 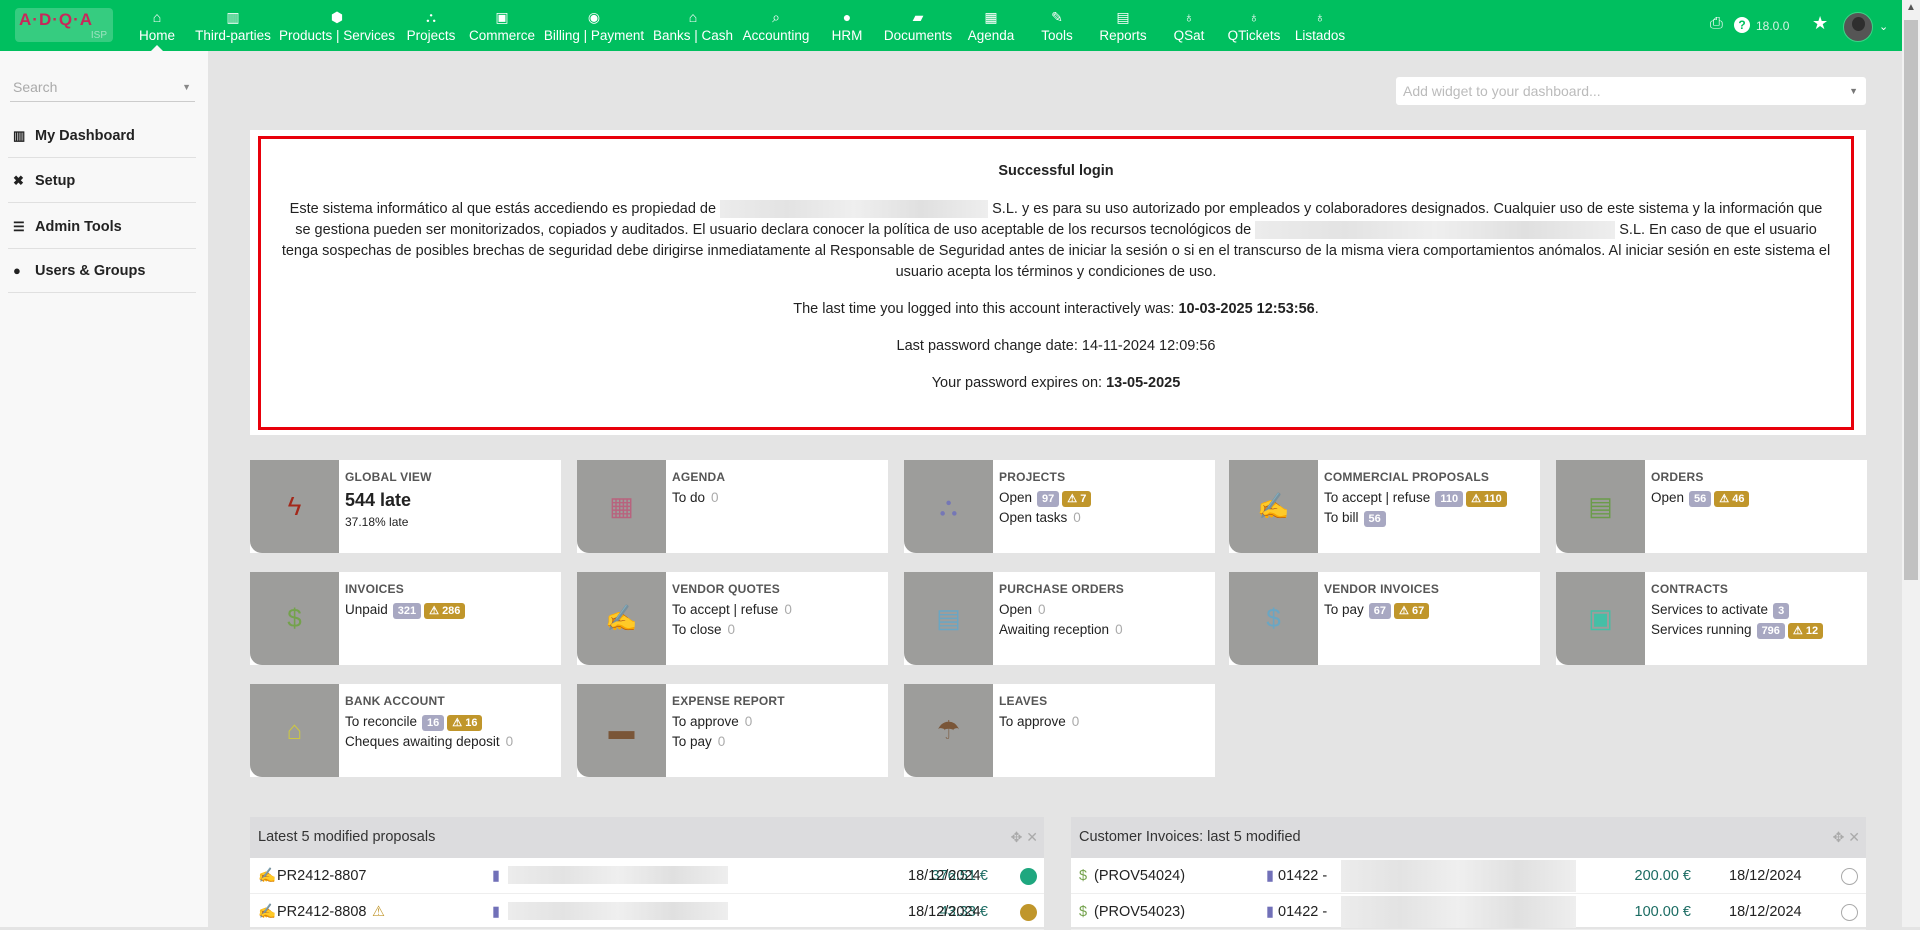 I want to click on table-row: $ (PROV54024) ▮ 01422 - 200.00 € 18/12/2024, so click(x=1468, y=876).